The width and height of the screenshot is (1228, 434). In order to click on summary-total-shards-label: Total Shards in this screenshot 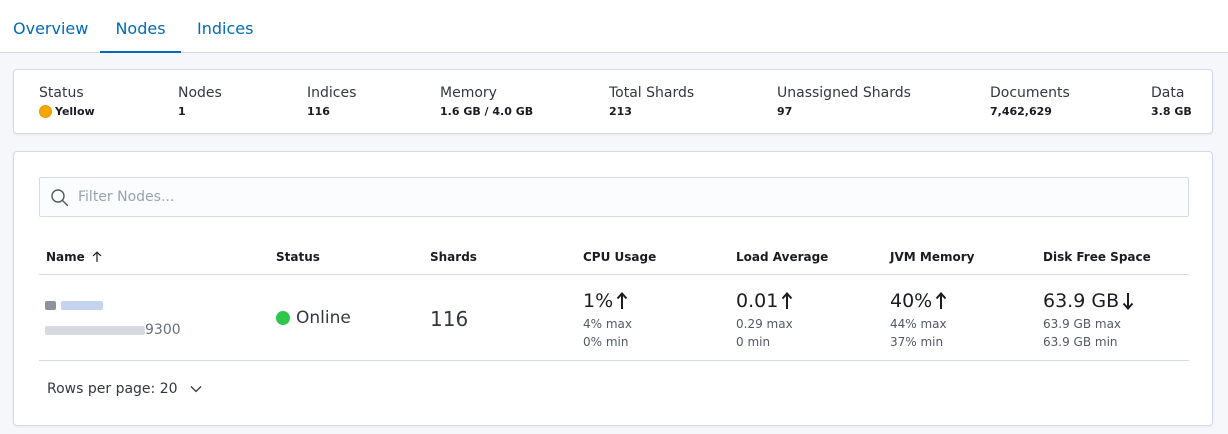, I will do `click(652, 93)`.